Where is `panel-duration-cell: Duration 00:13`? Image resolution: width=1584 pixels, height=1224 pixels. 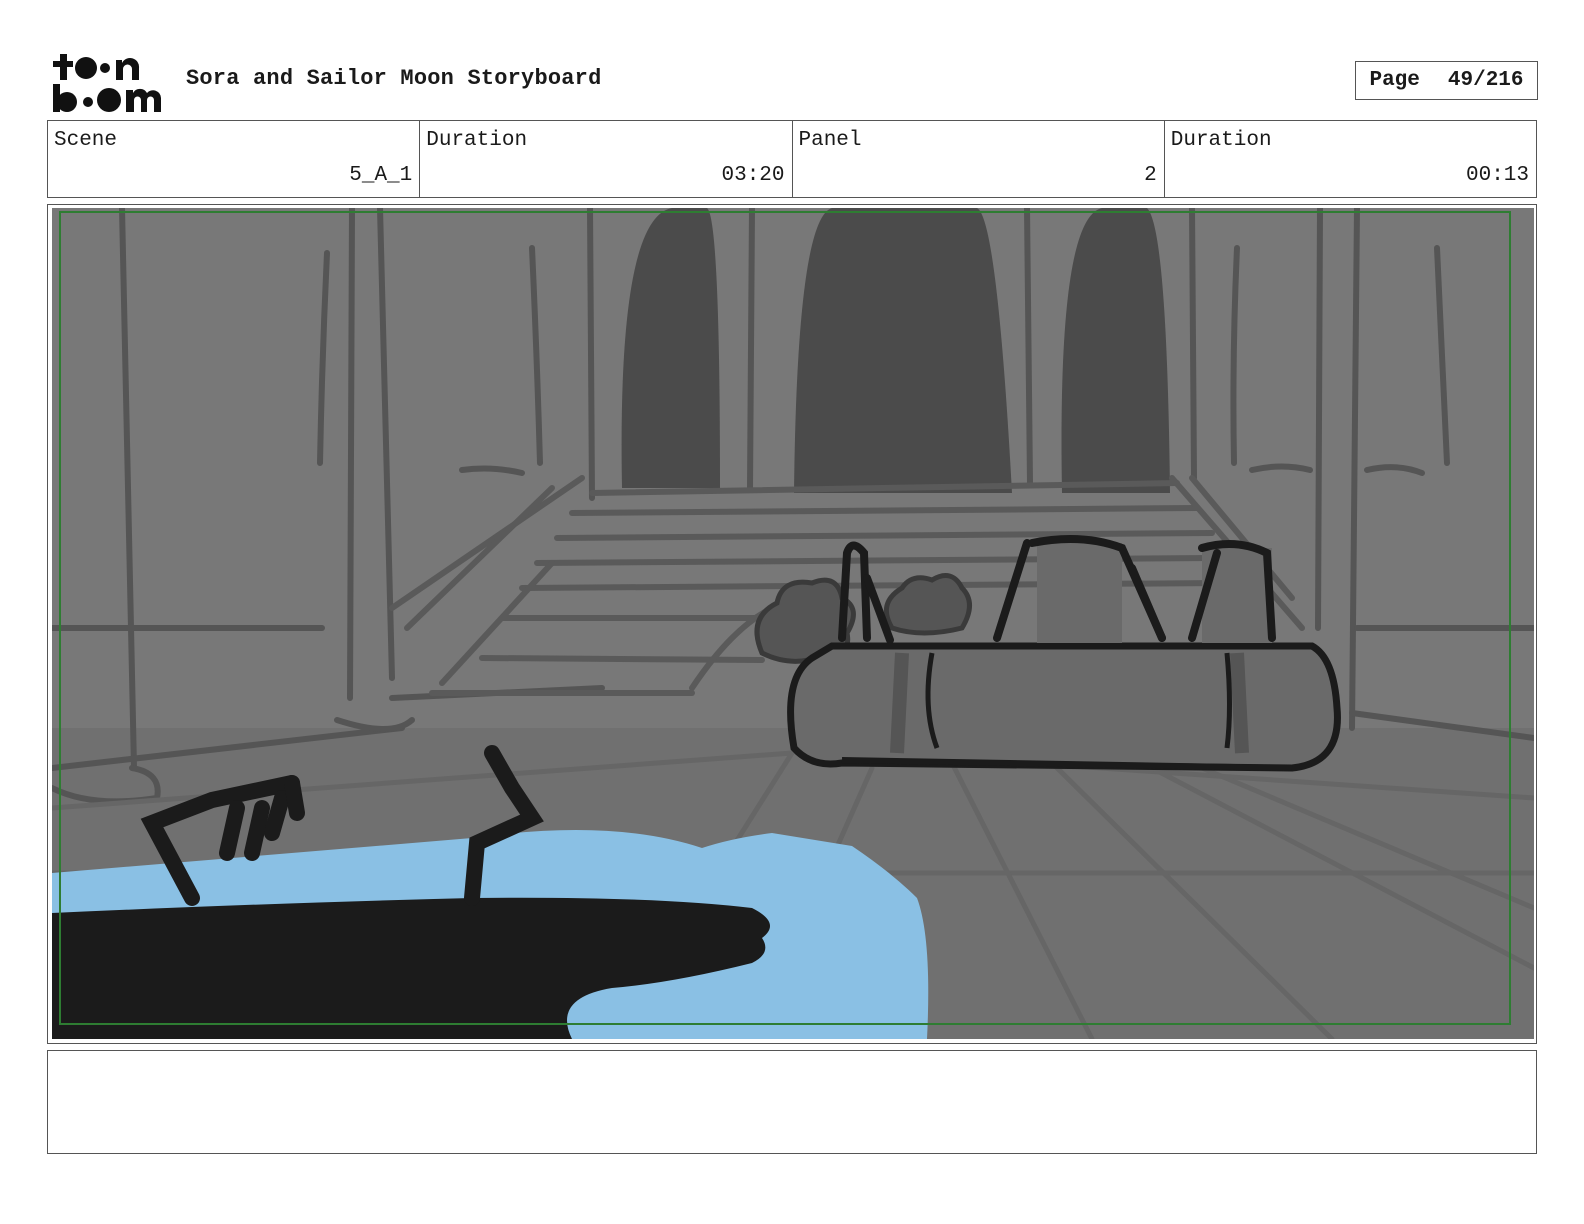
panel-duration-cell: Duration 00:13 is located at coordinates (1350, 159).